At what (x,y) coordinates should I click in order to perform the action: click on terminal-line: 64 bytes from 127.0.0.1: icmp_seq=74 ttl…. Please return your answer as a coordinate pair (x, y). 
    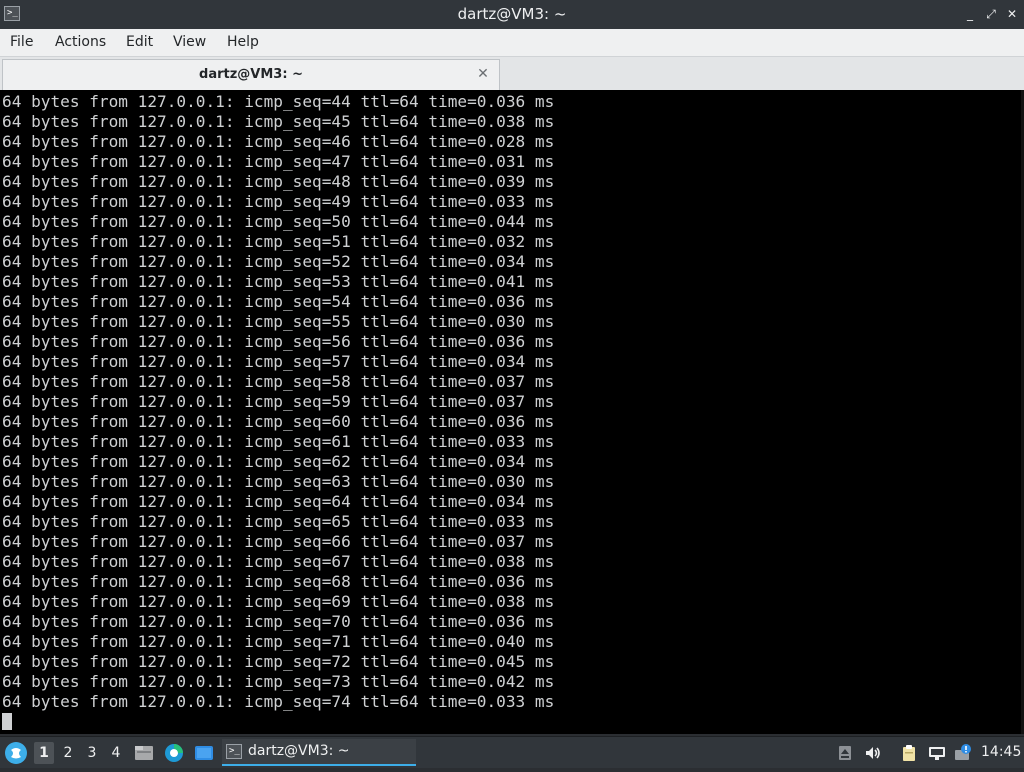
    Looking at the image, I should click on (278, 701).